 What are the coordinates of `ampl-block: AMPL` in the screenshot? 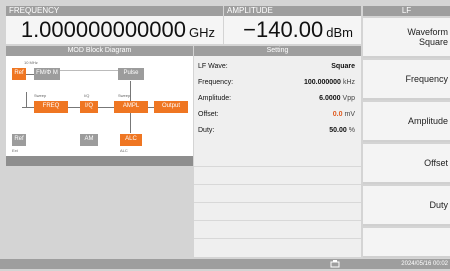 It's located at (131, 107).